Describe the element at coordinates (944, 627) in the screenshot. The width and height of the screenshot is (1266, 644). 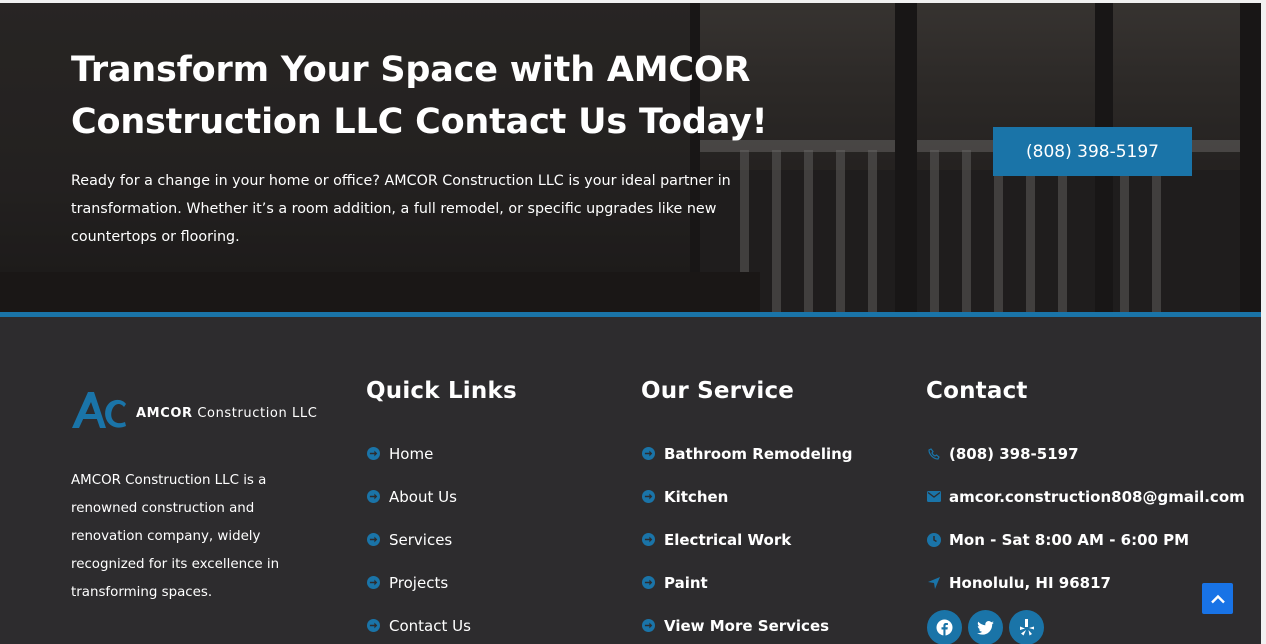
I see `facebook-icon` at that location.